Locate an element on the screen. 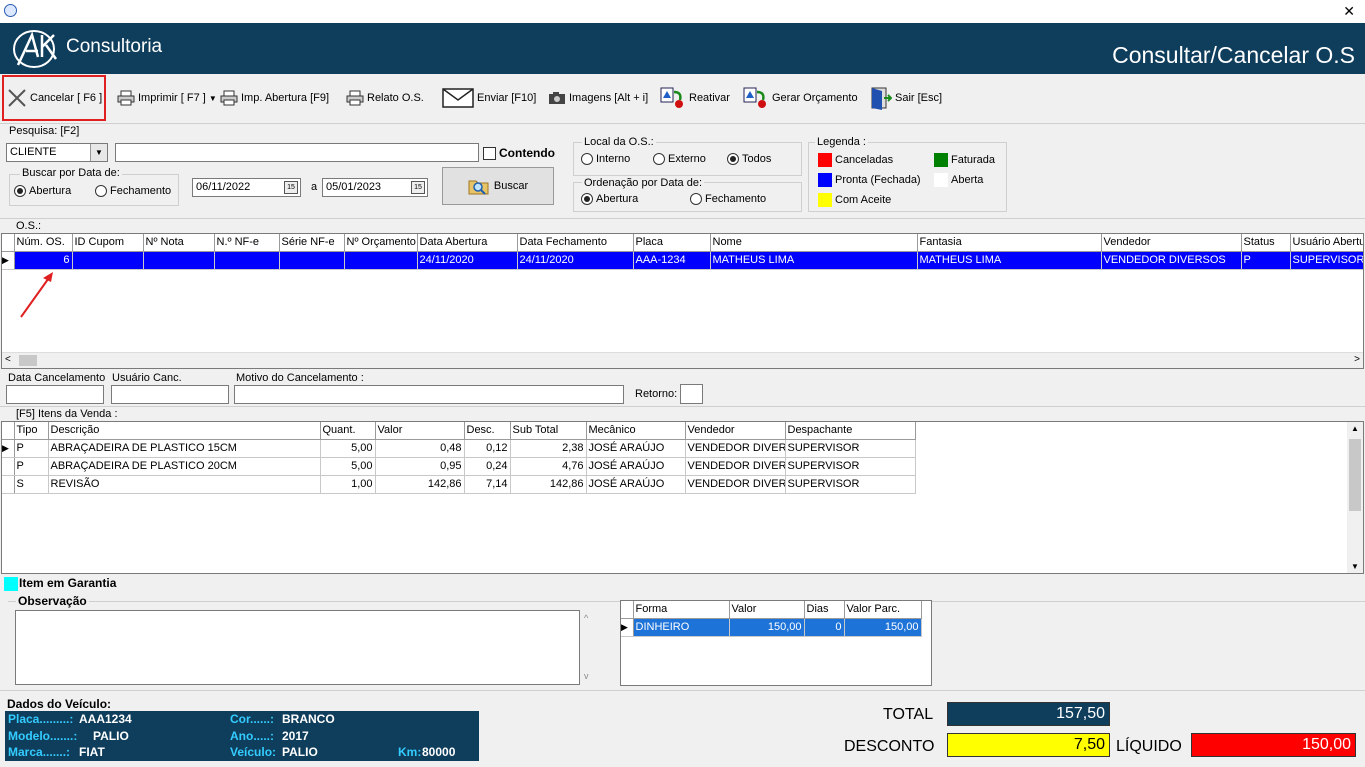 The height and width of the screenshot is (767, 1365). column-header: Status is located at coordinates (1266, 243).